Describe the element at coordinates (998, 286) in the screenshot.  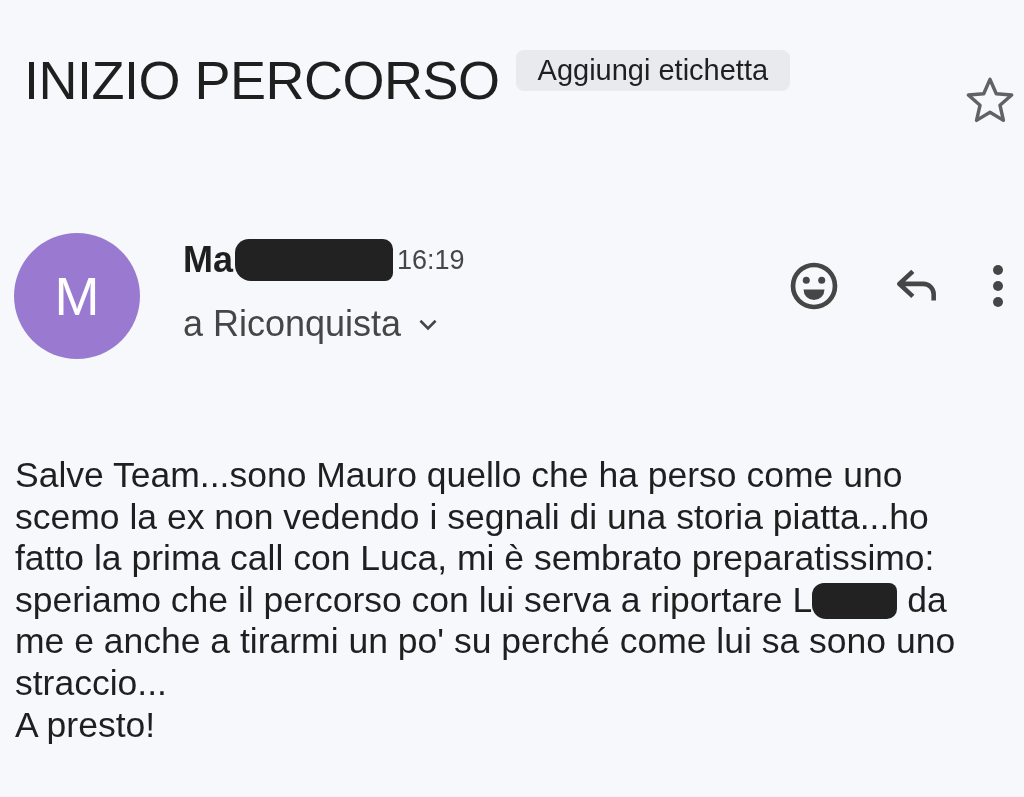
I see `more-options-icon` at that location.